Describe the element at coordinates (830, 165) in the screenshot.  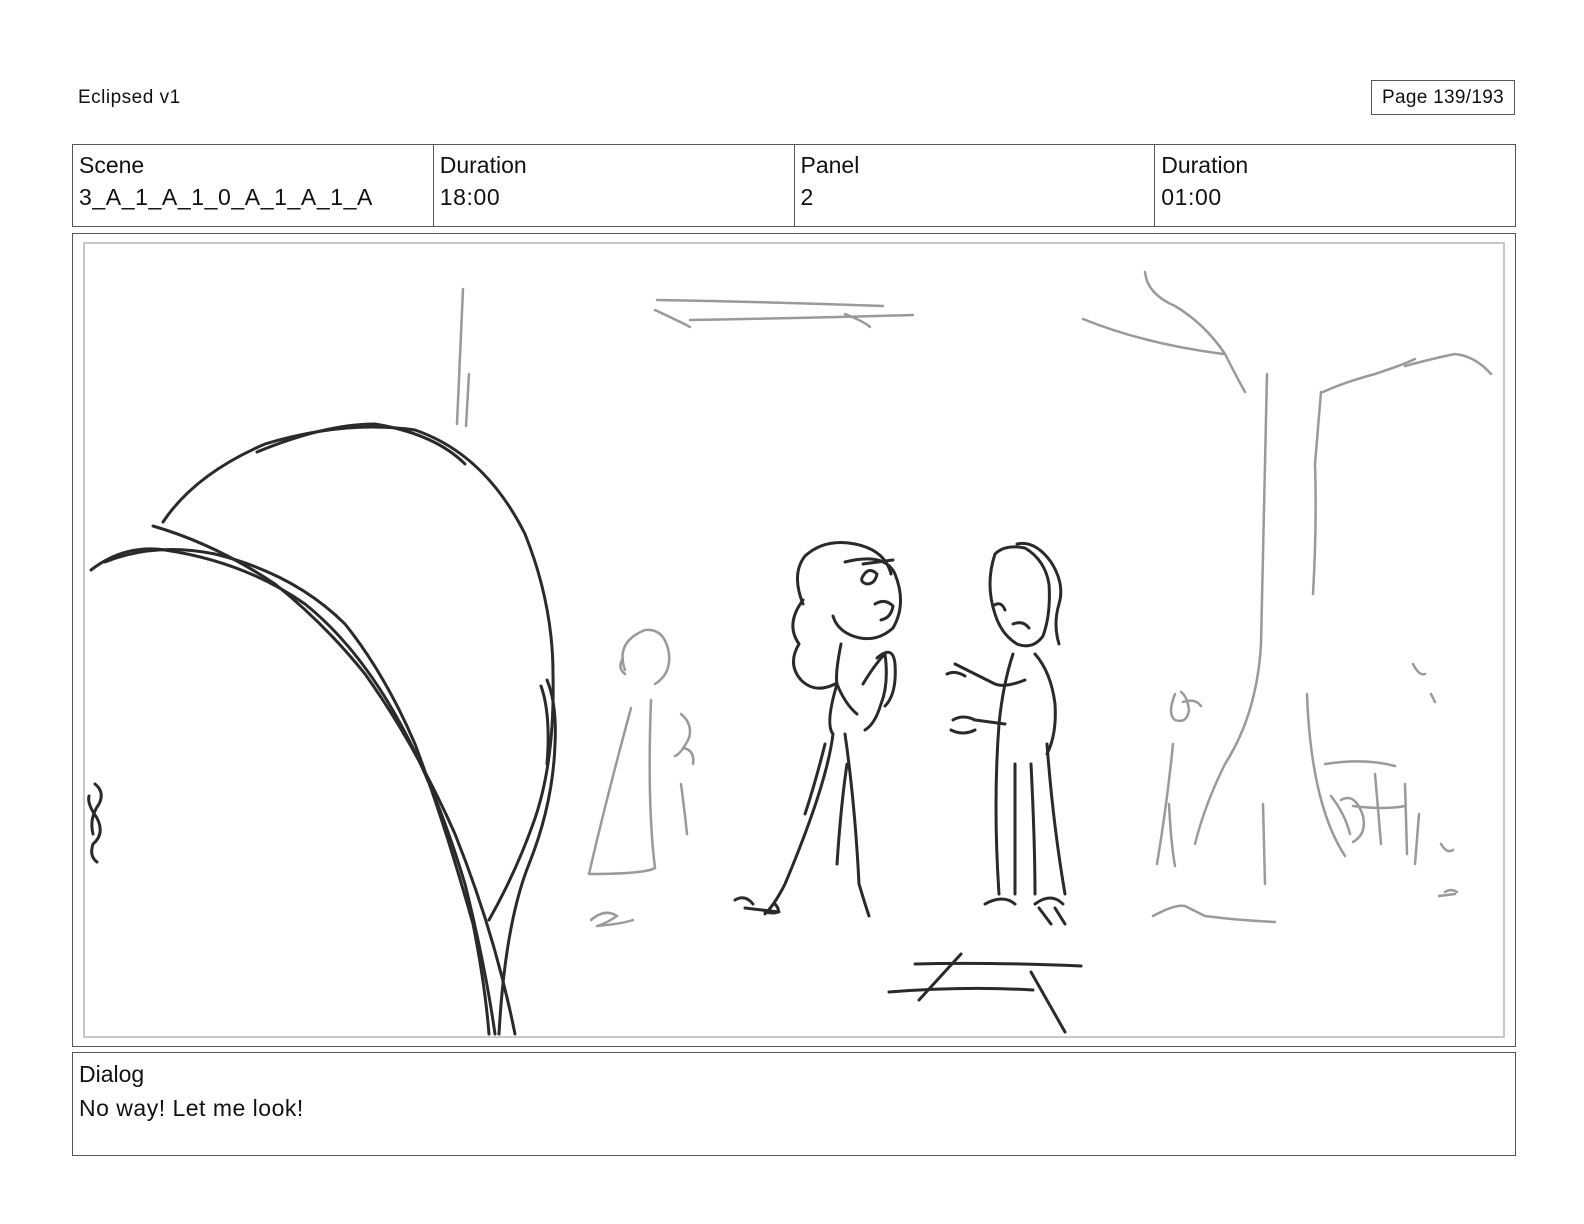
I see `panel-label: Panel` at that location.